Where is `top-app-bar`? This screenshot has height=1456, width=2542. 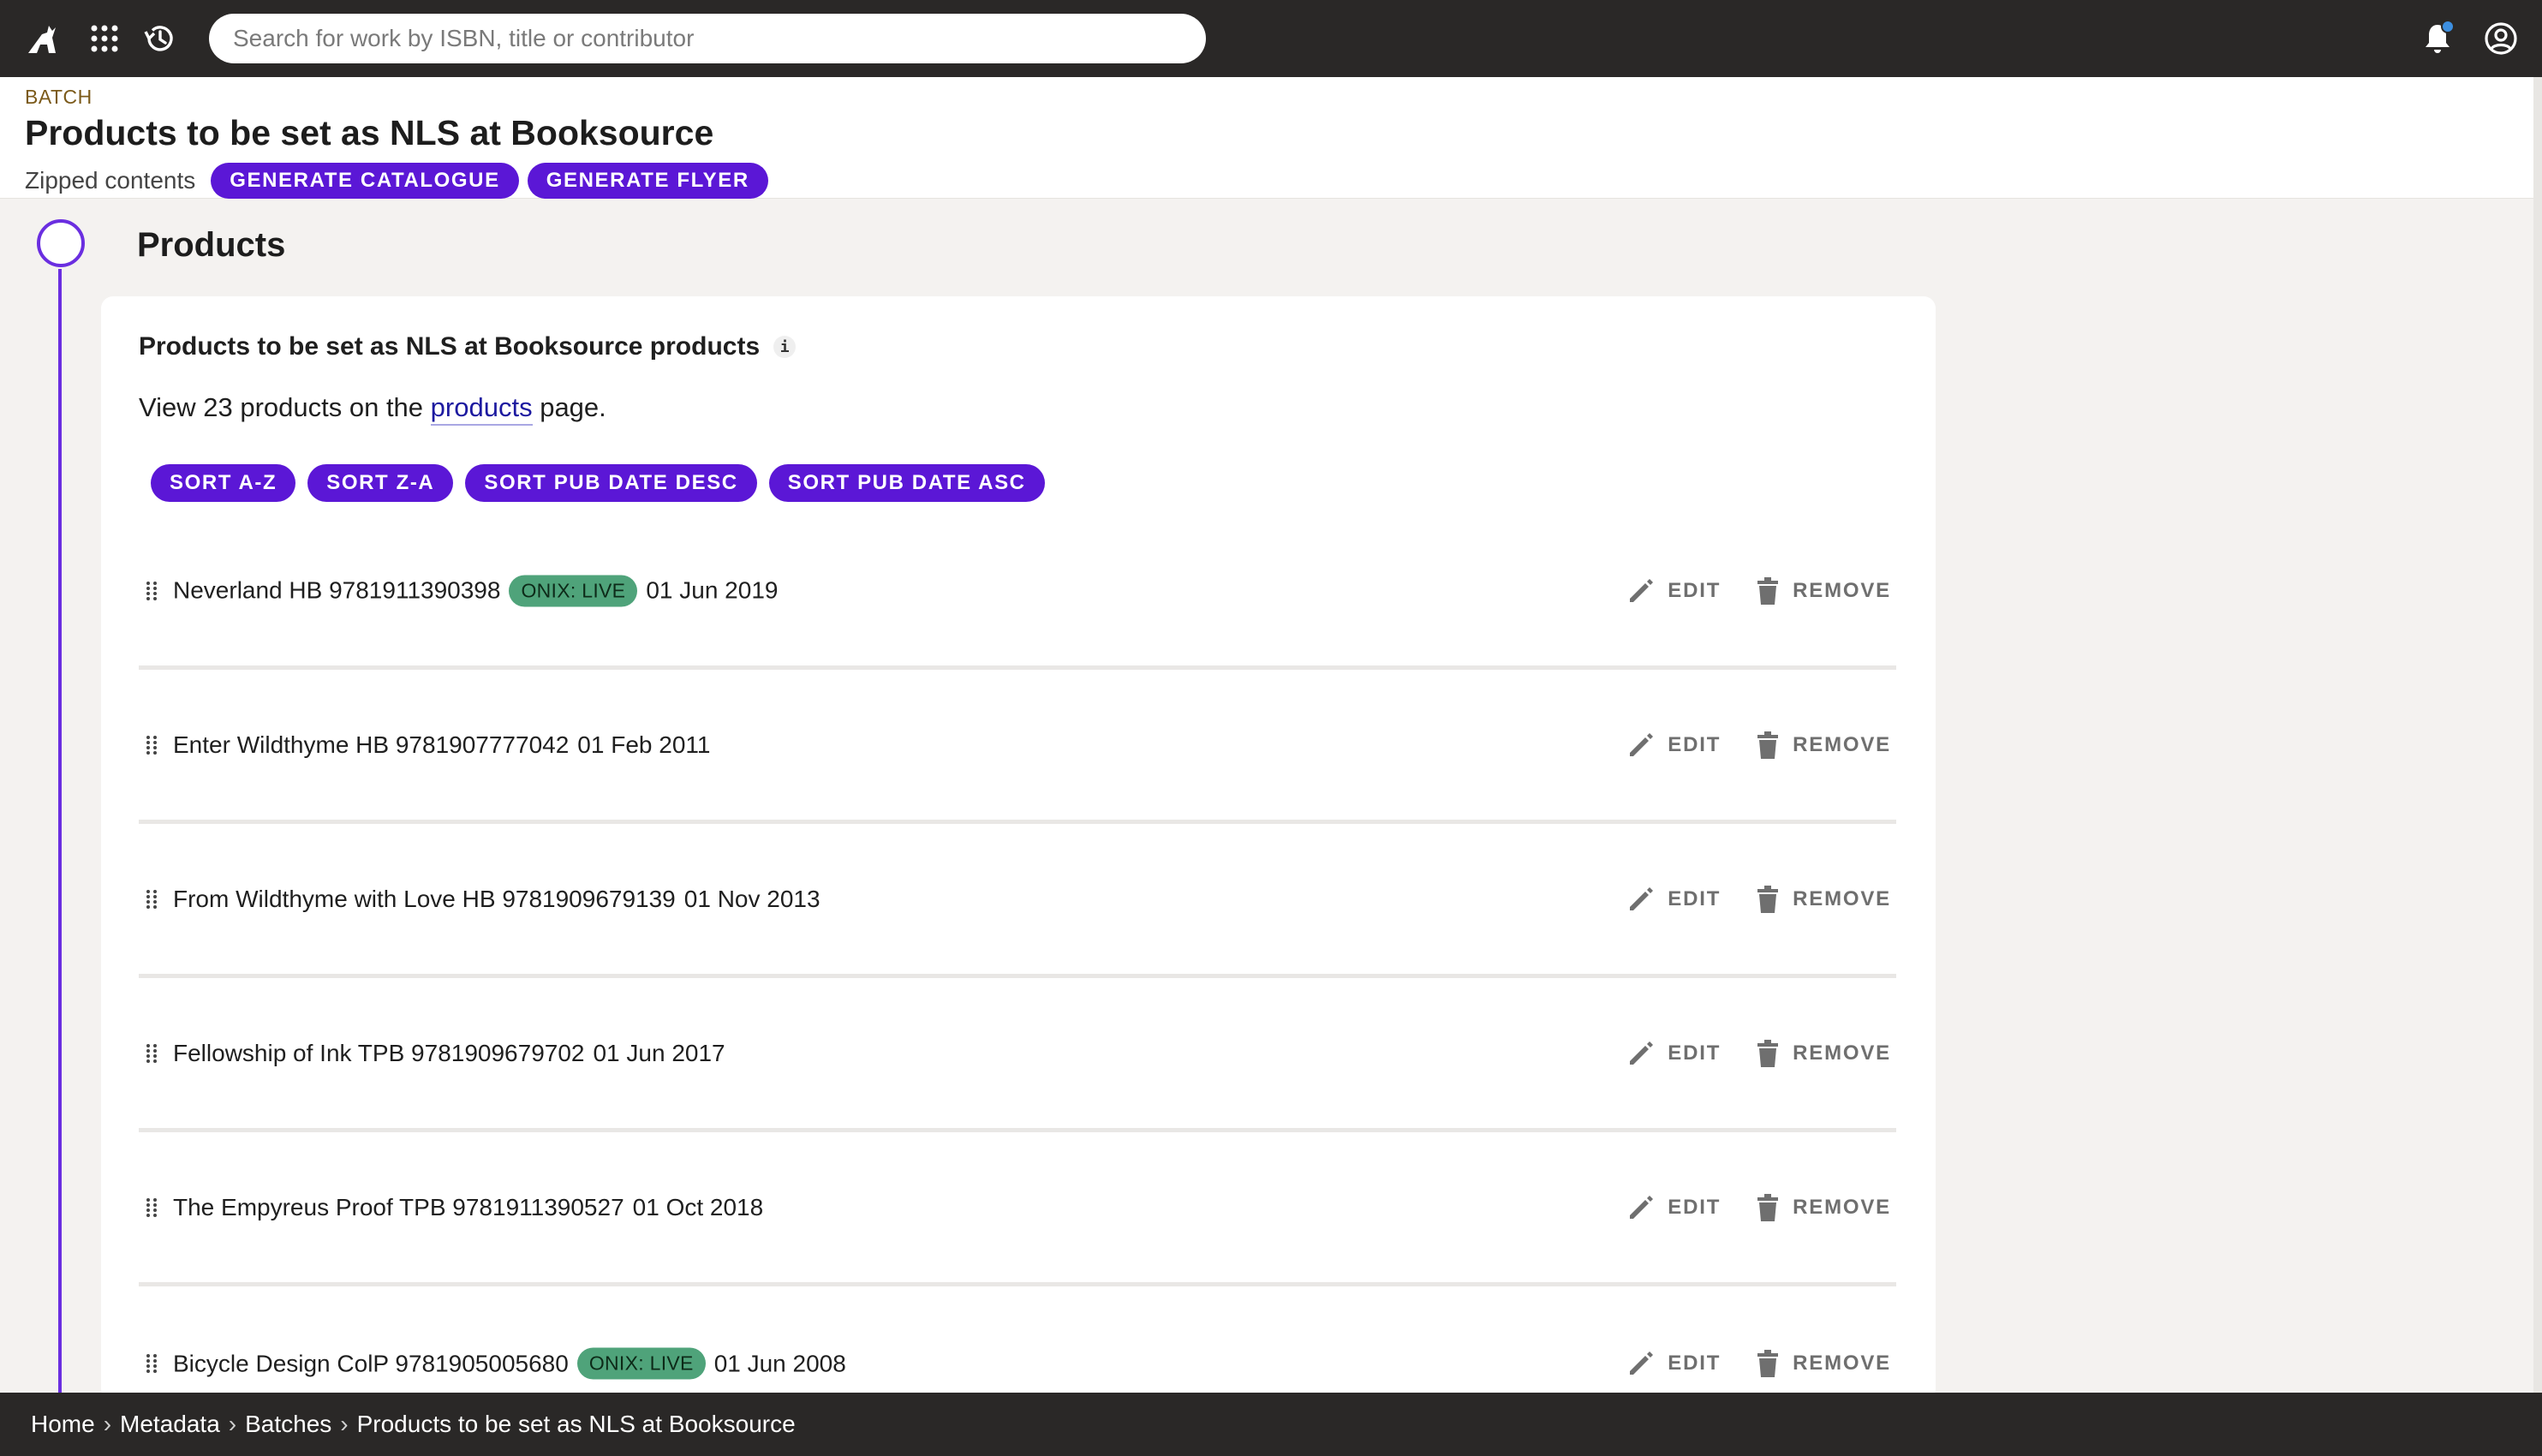 top-app-bar is located at coordinates (1271, 38).